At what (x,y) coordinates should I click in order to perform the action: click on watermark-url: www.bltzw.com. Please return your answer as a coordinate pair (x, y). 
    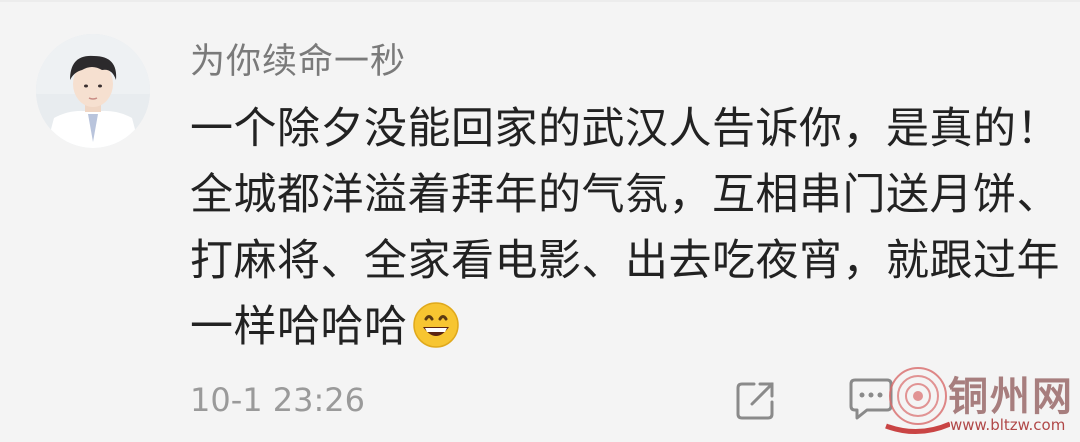
    Looking at the image, I should click on (1008, 425).